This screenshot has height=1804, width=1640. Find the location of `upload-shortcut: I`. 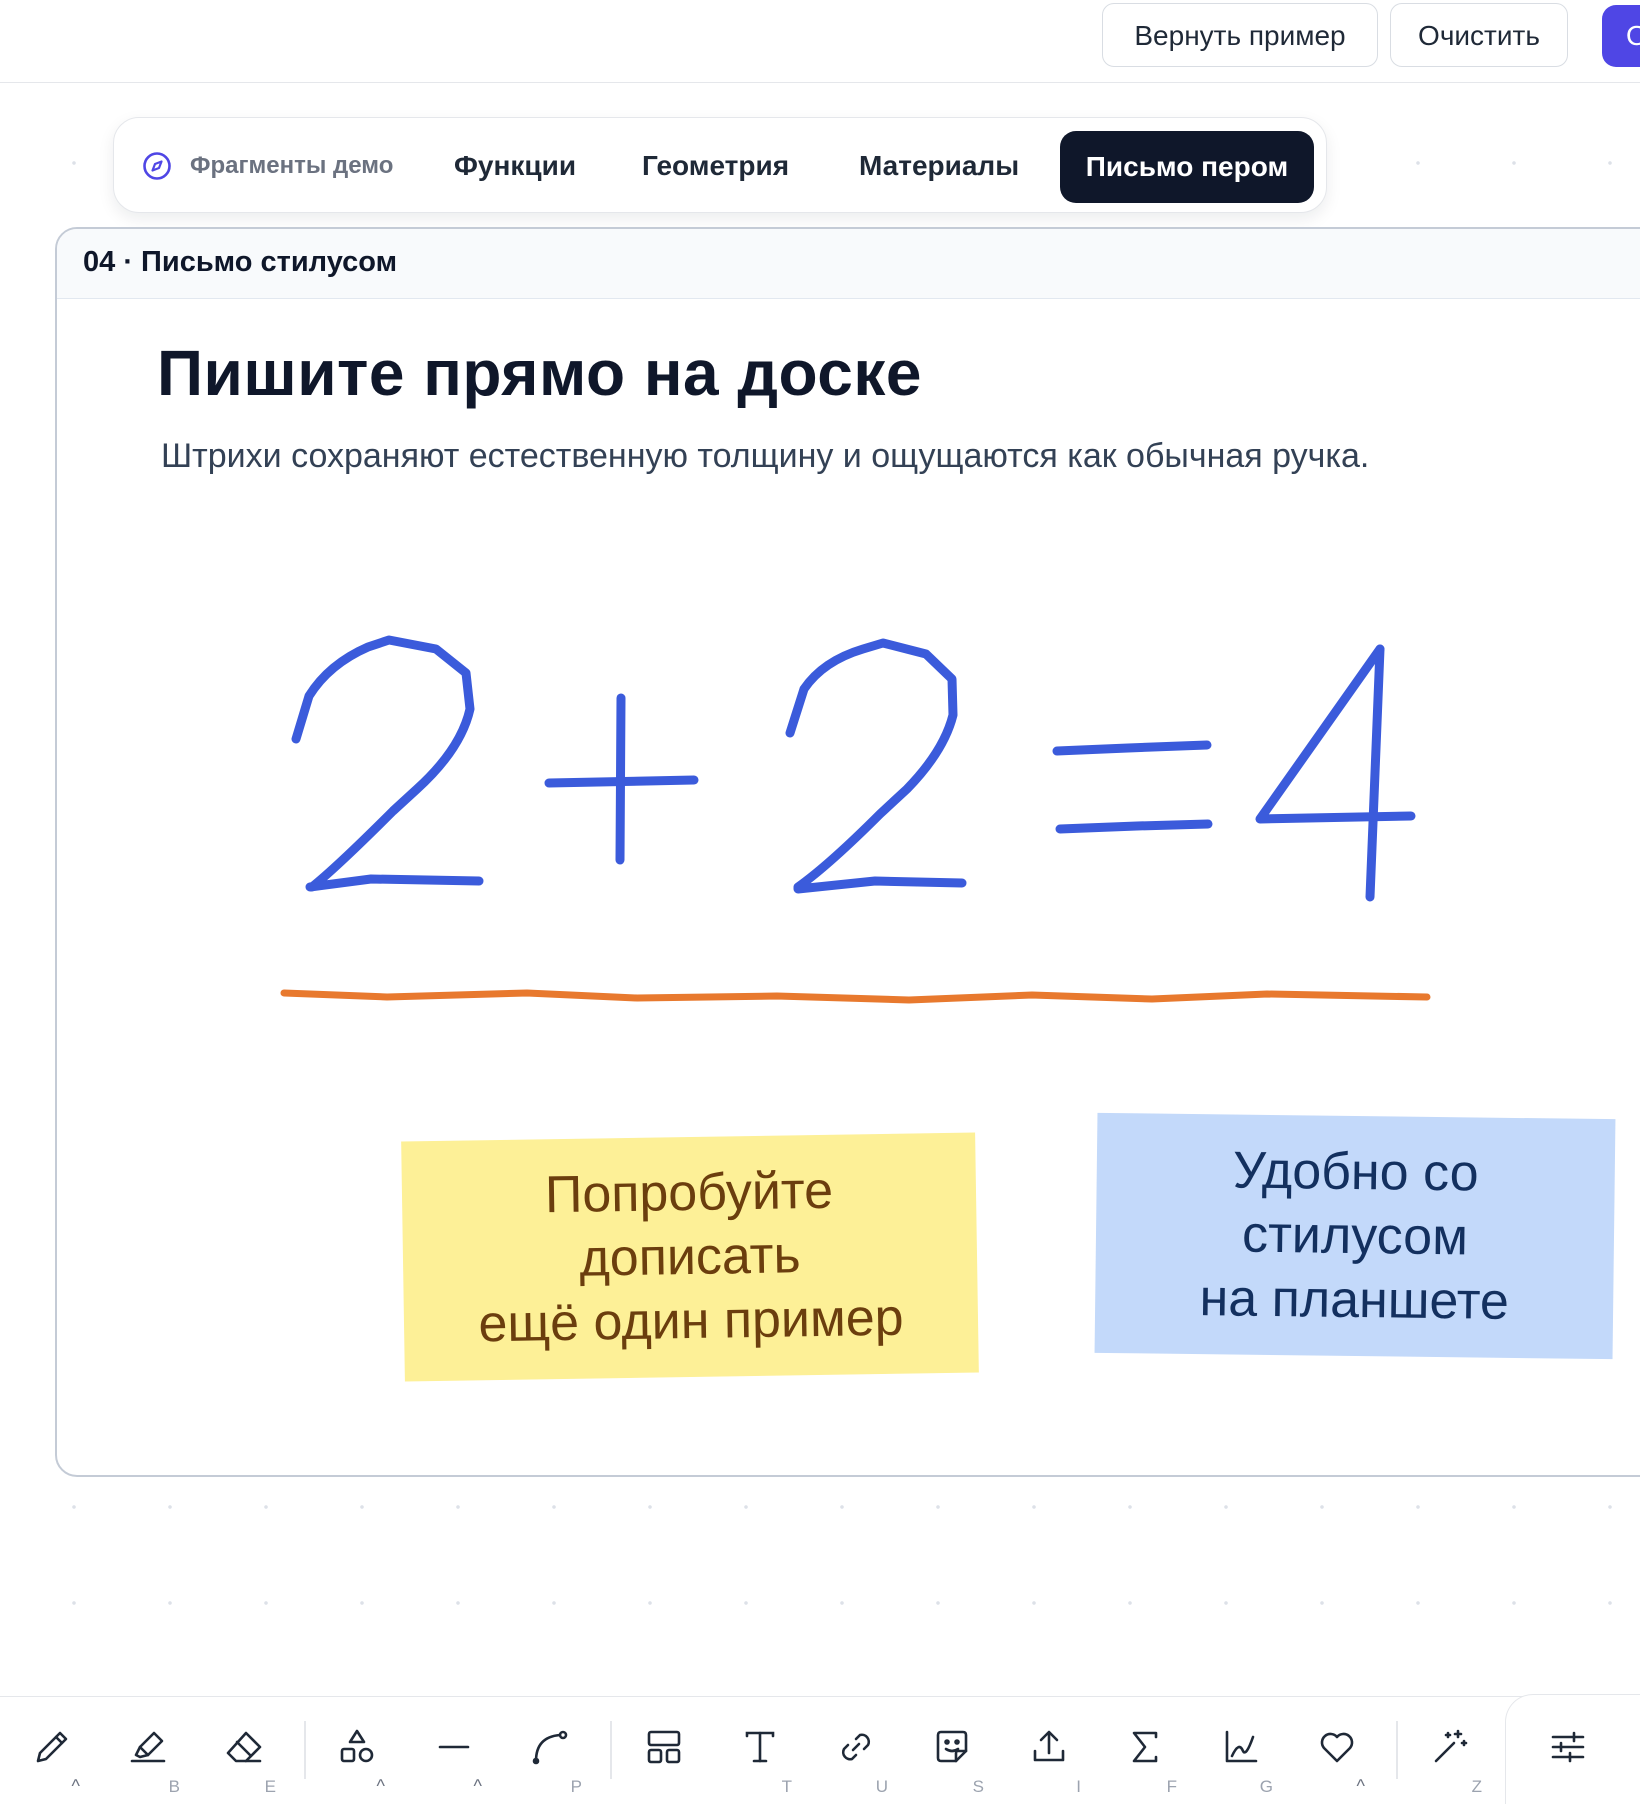

upload-shortcut: I is located at coordinates (1078, 1786).